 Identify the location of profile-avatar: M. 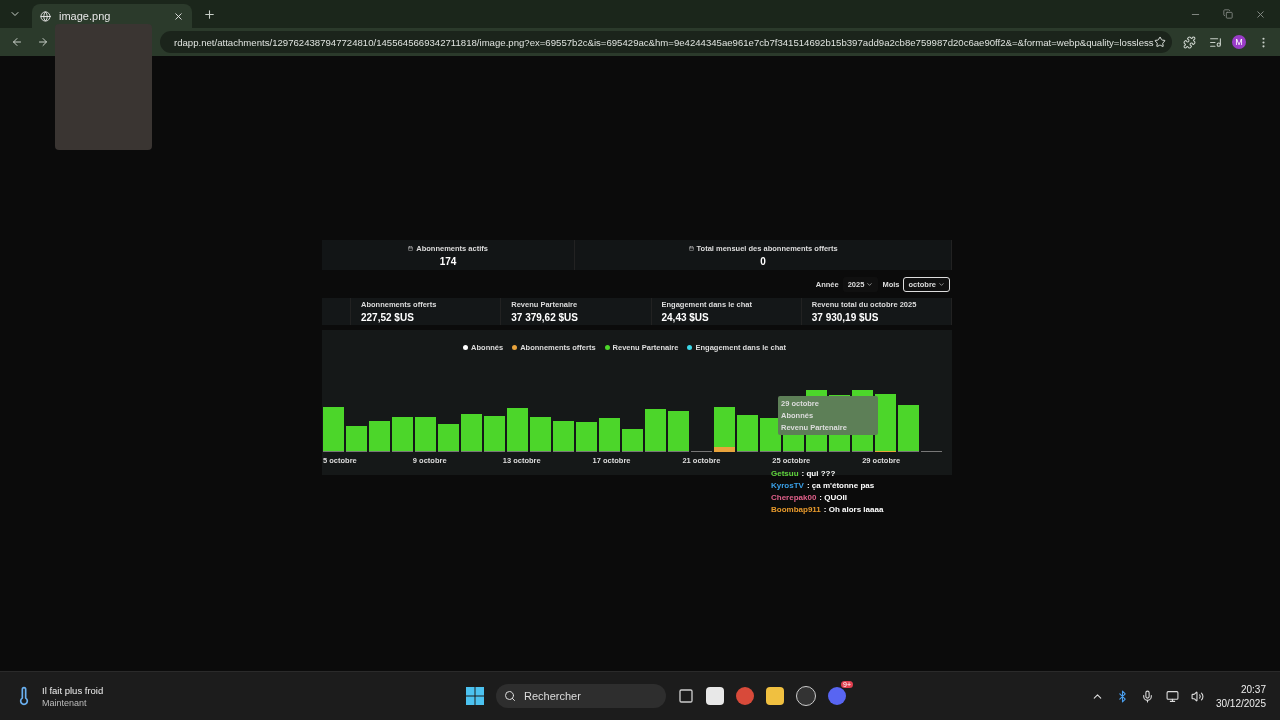
(1239, 42).